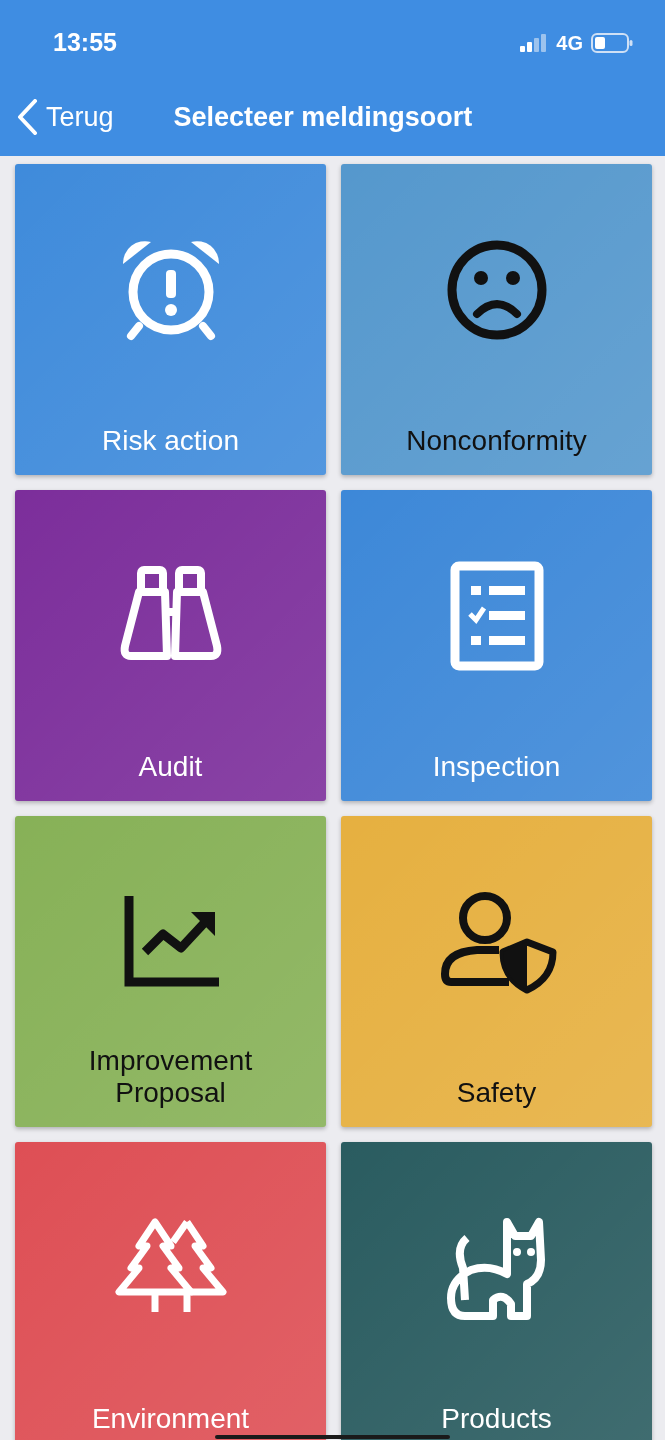 Image resolution: width=665 pixels, height=1440 pixels. I want to click on category-tile: Risk action, so click(170, 319).